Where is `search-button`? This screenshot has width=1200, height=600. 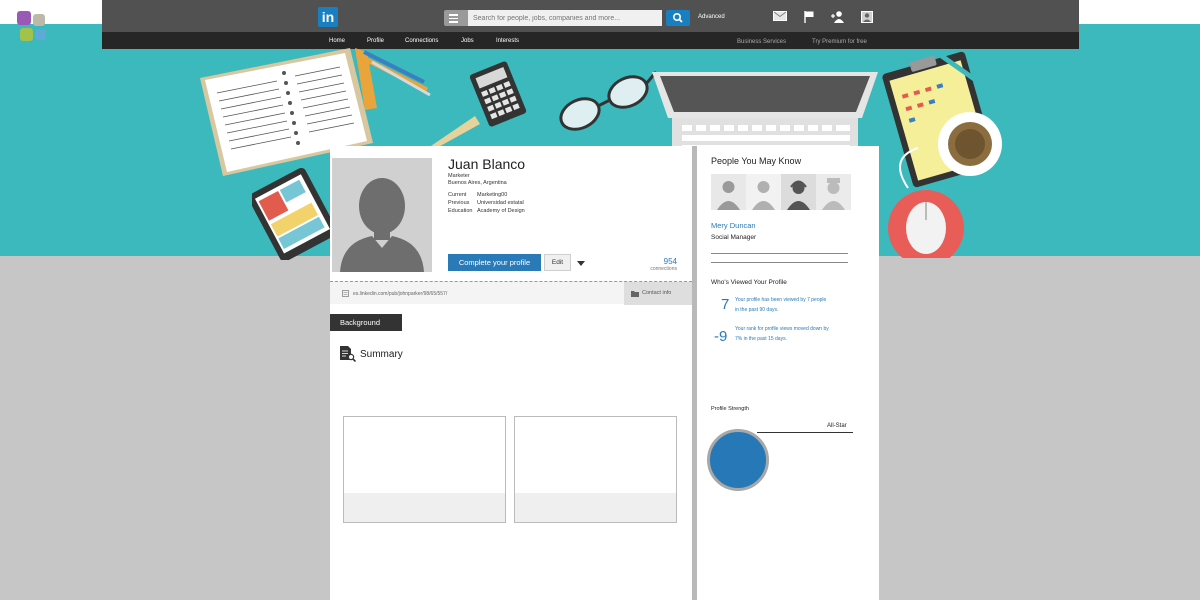
search-button is located at coordinates (678, 18).